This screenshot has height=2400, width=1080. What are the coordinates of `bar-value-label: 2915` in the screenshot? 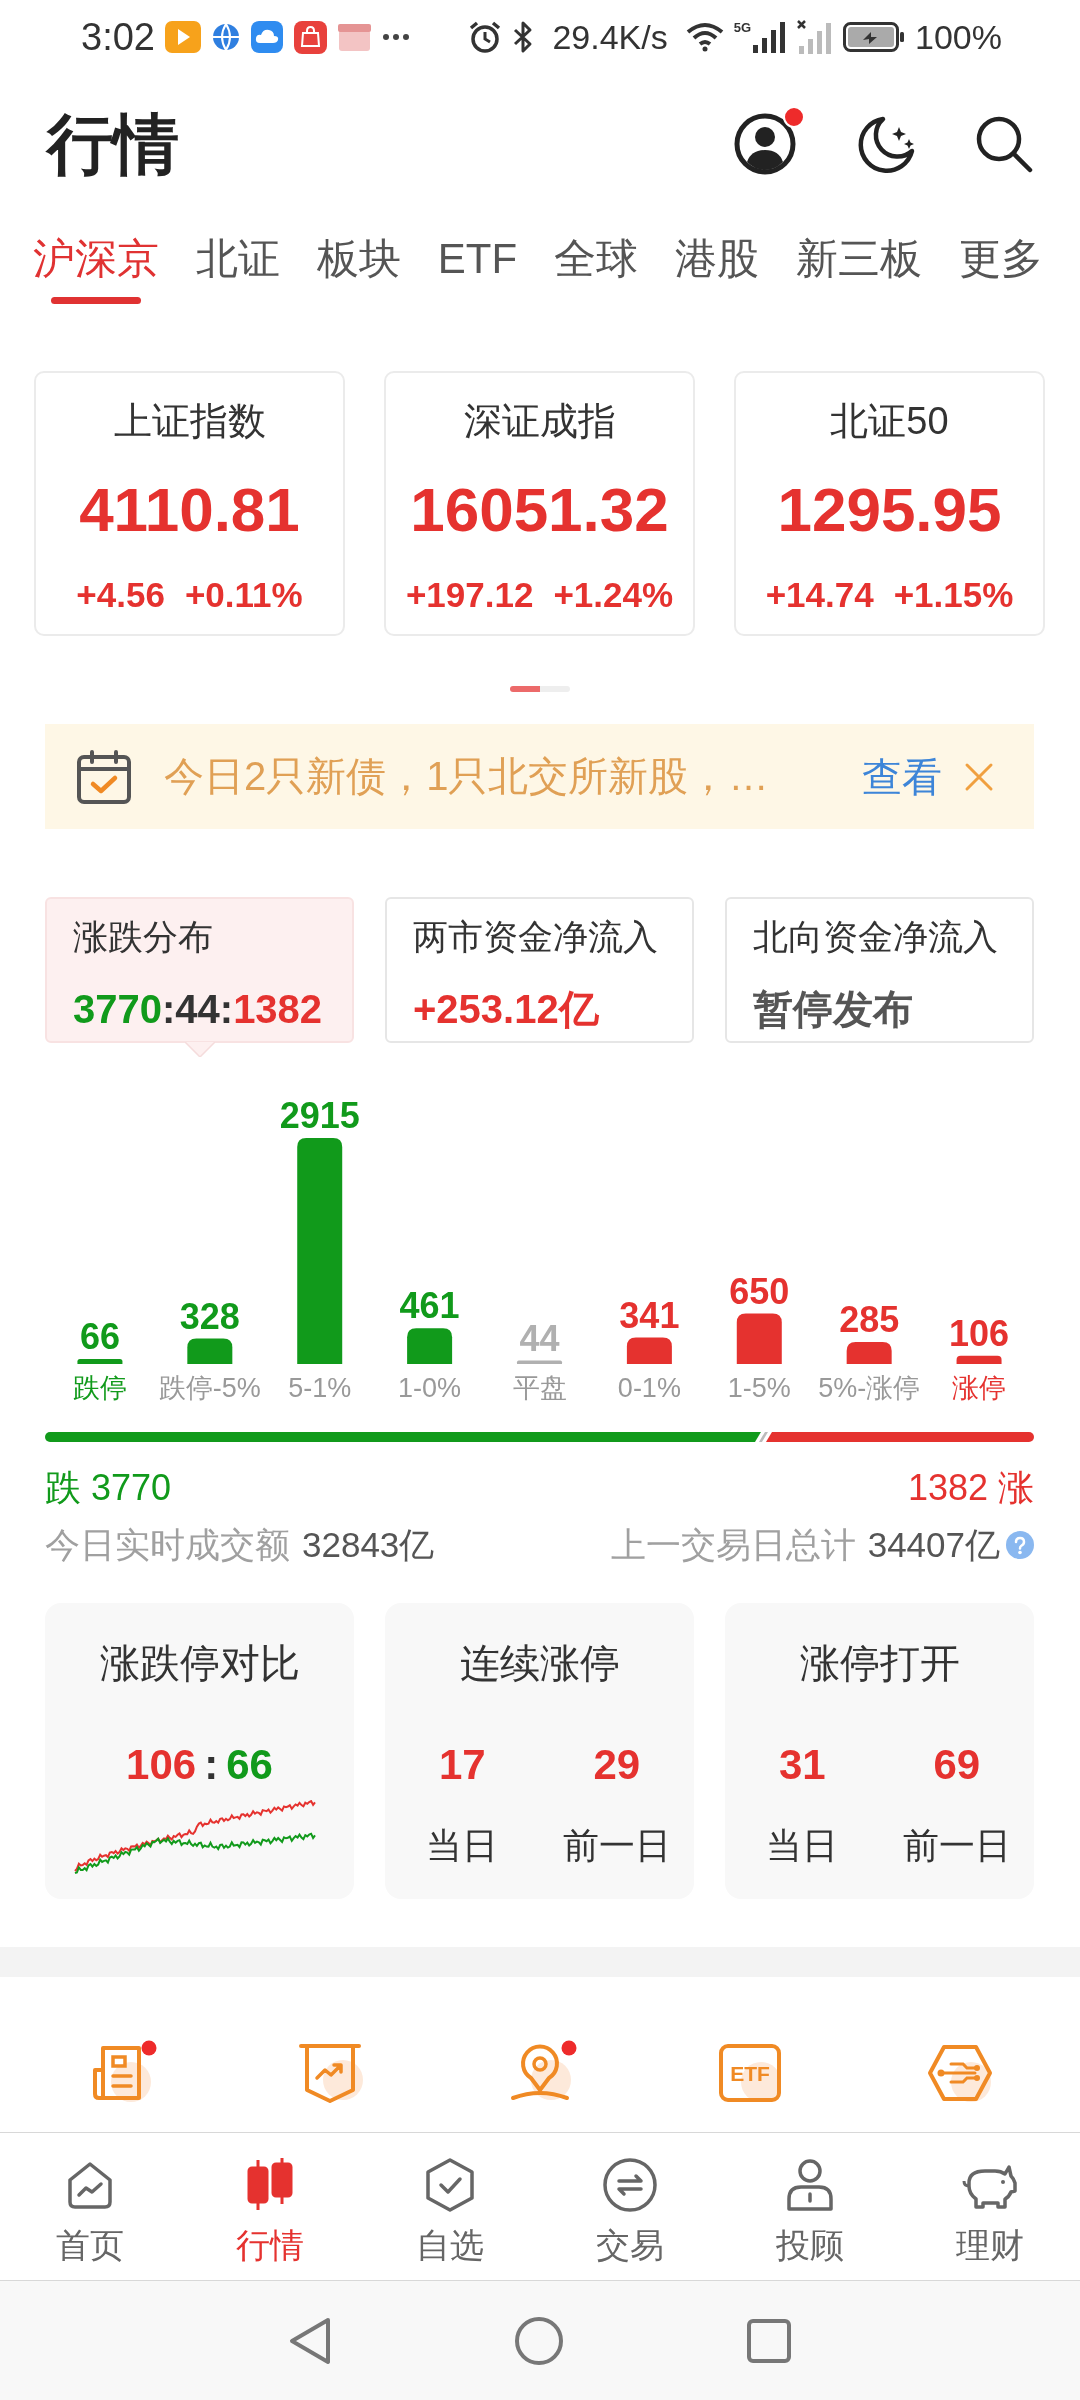 It's located at (319, 1115).